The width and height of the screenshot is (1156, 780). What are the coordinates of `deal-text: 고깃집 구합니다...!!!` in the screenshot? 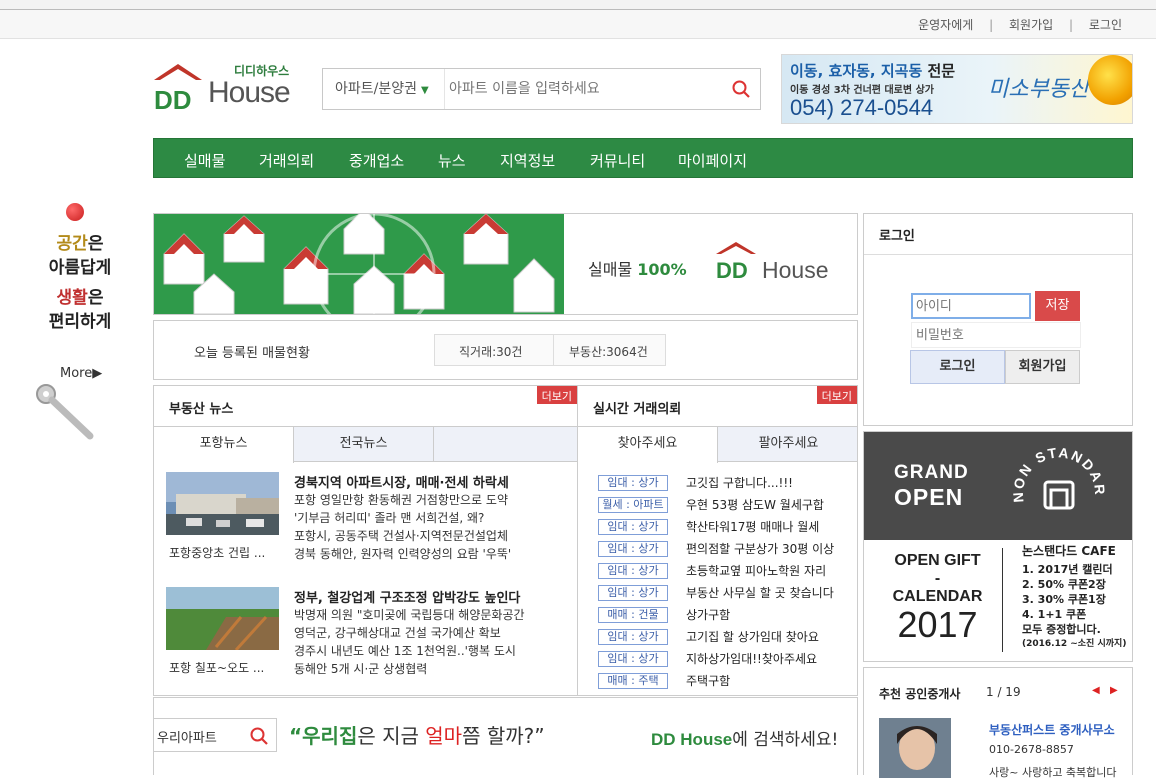 It's located at (766, 482).